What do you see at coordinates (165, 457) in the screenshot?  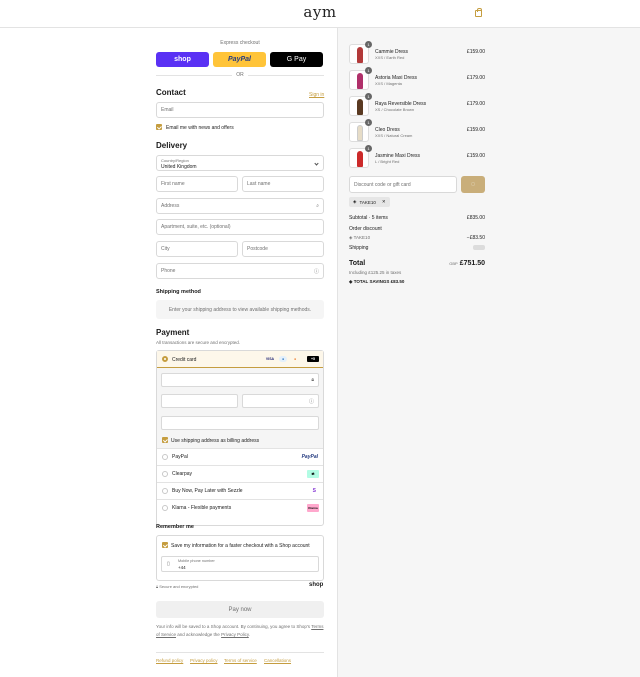 I see `paypal-radio` at bounding box center [165, 457].